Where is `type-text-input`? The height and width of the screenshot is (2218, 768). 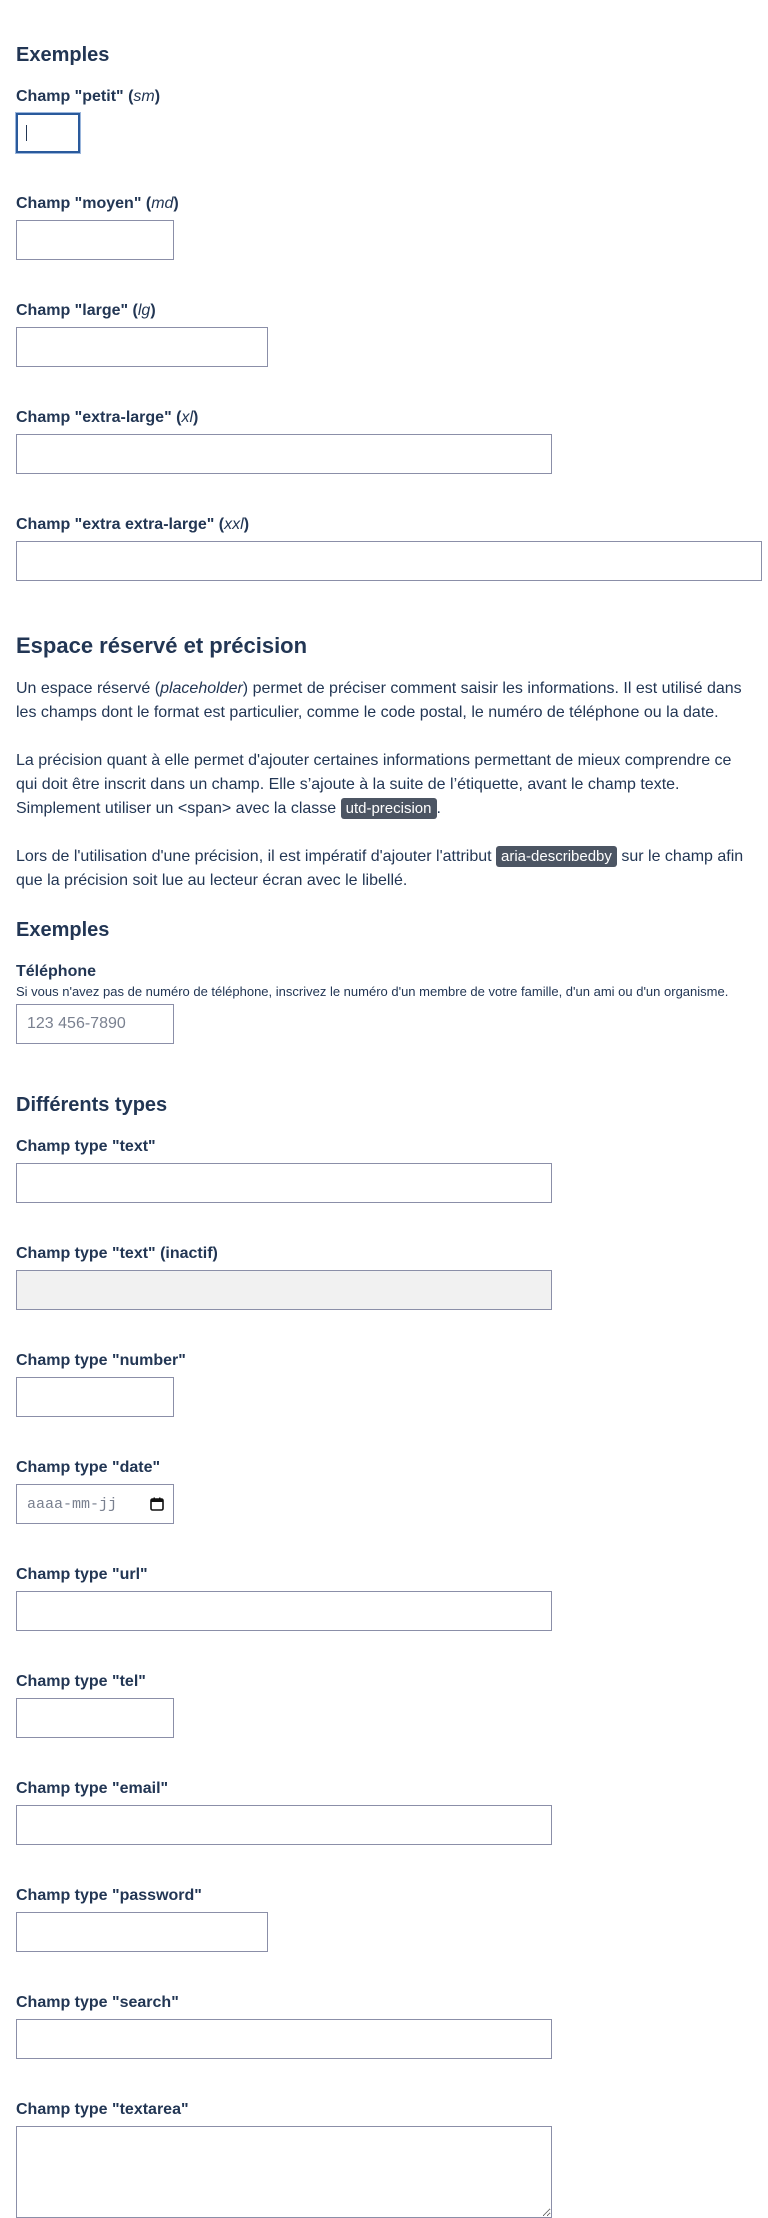 type-text-input is located at coordinates (284, 1183).